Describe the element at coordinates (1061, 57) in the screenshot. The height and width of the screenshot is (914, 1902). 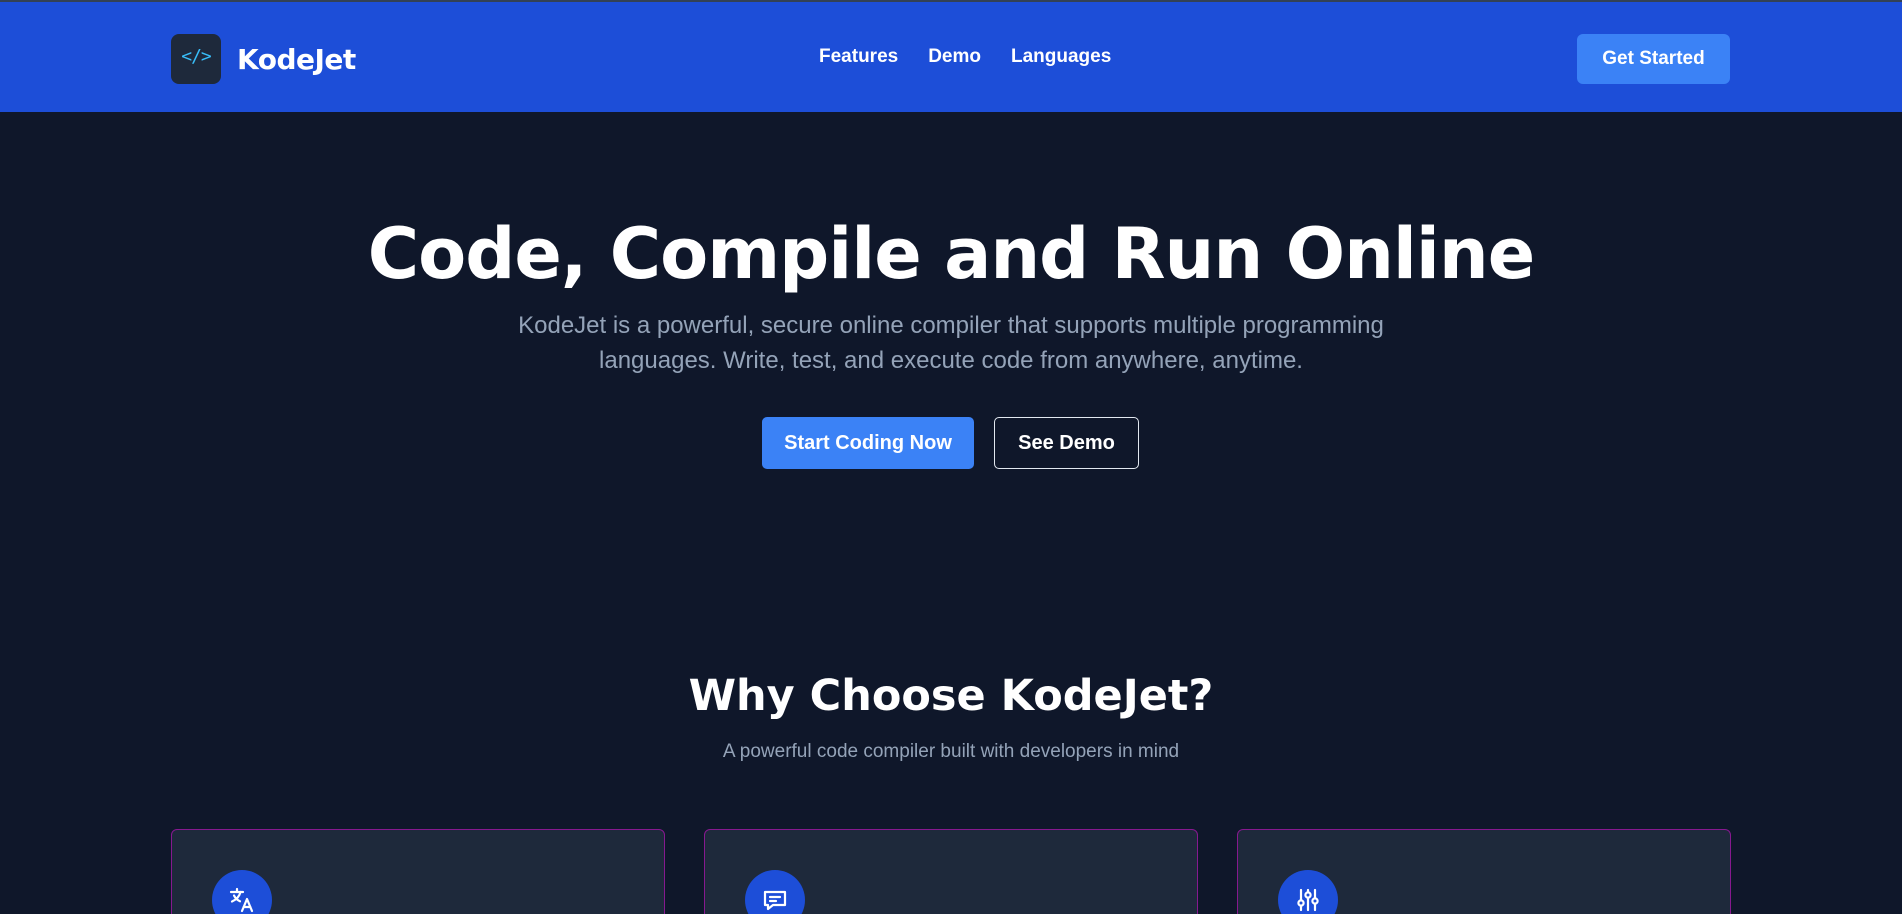
I see `nav-link-languages: Languages` at that location.